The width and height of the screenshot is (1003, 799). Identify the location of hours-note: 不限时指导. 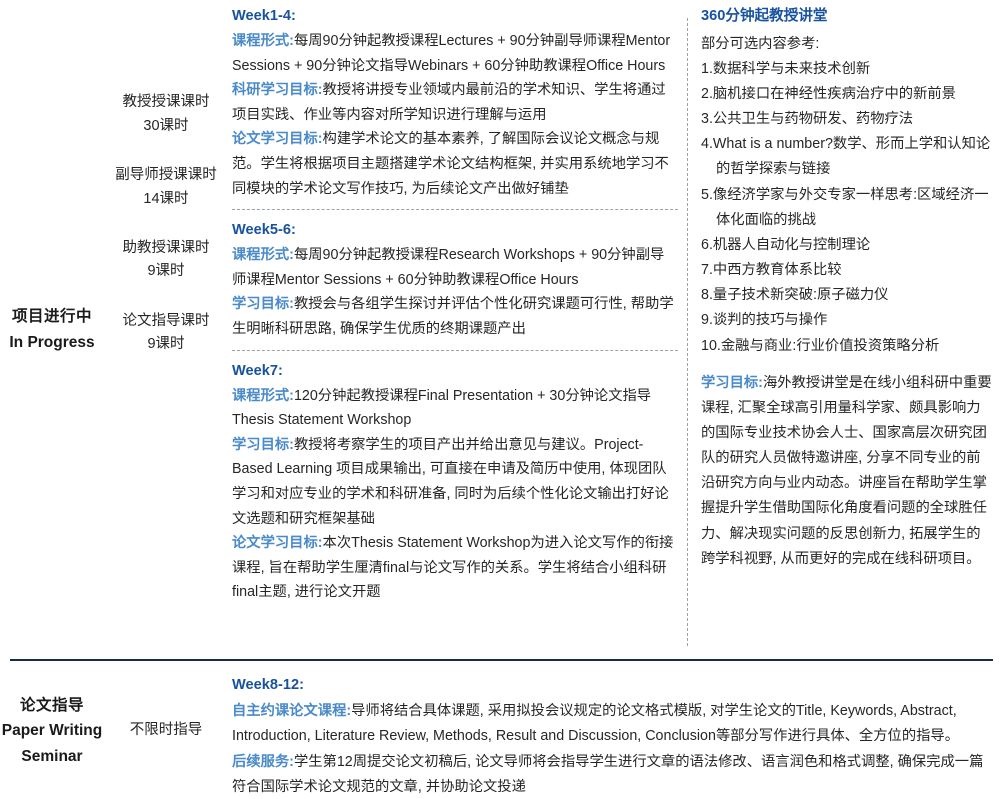
(166, 730).